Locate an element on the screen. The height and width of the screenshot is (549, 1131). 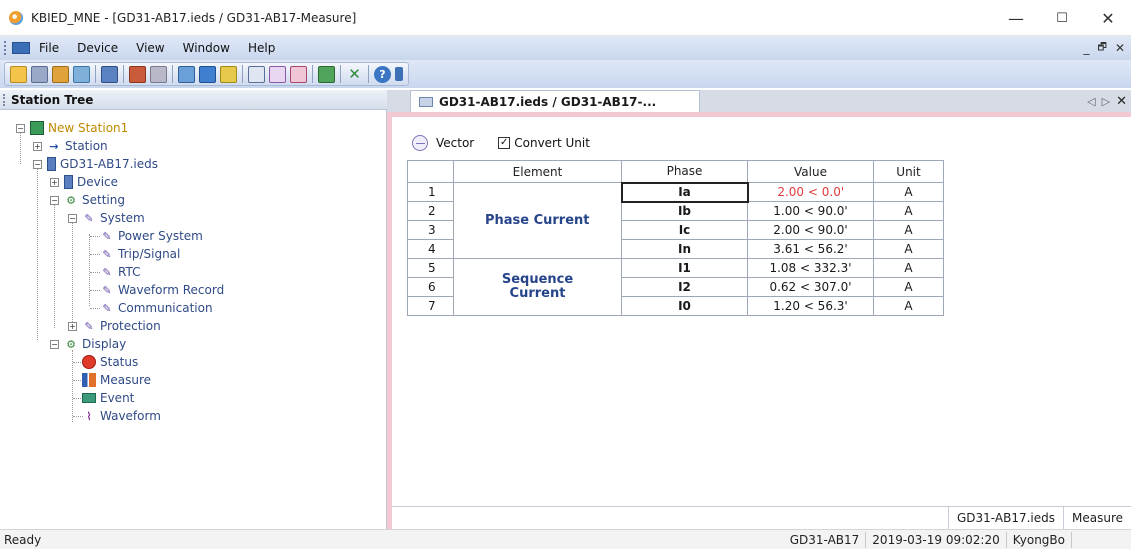
row-number-header is located at coordinates (430, 171).